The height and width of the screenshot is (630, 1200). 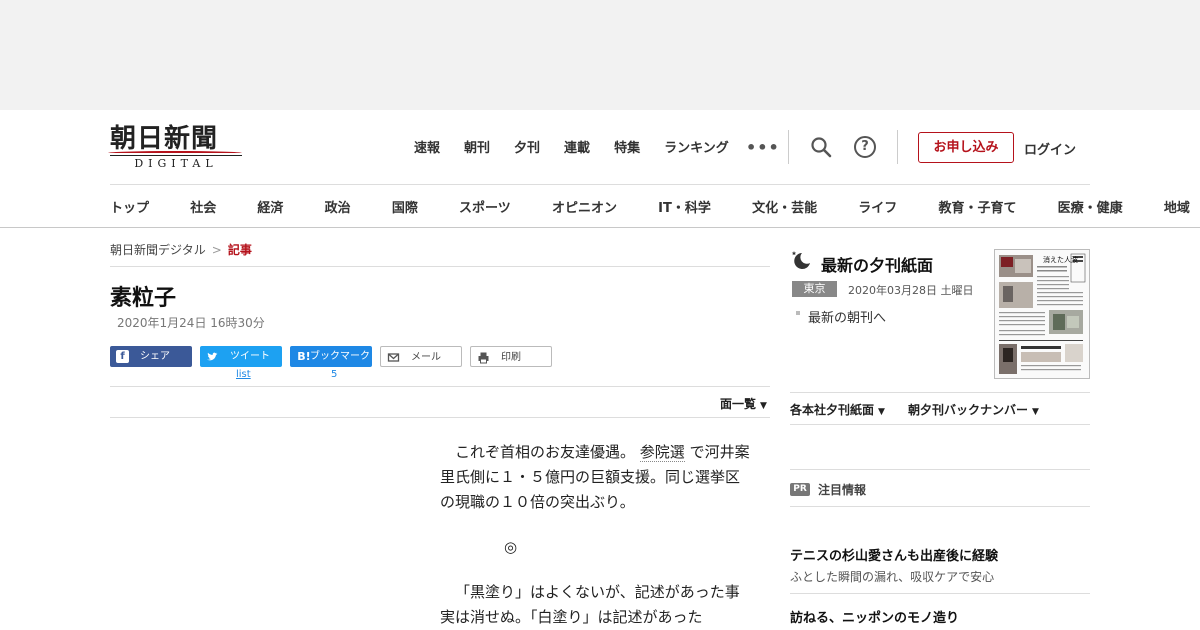 What do you see at coordinates (842, 490) in the screenshot?
I see `pr-section-title: 注目情報` at bounding box center [842, 490].